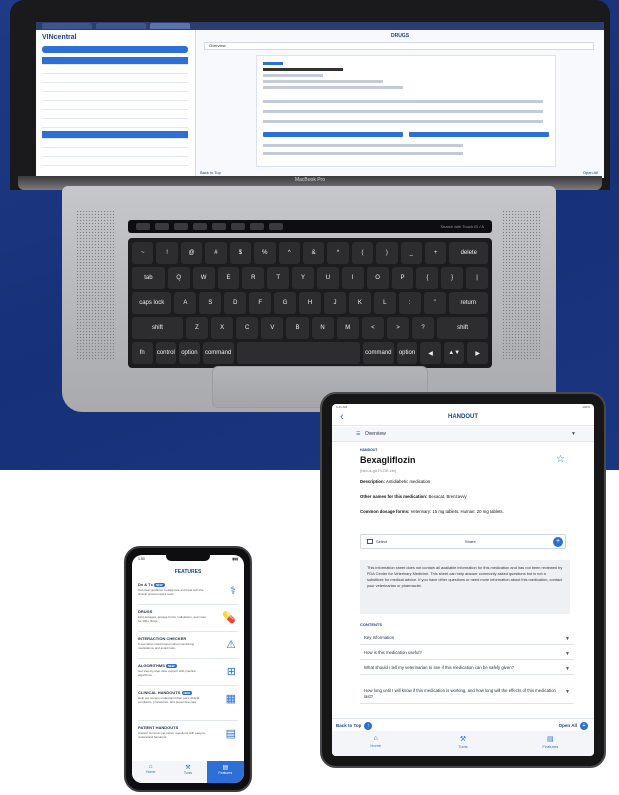  What do you see at coordinates (467, 653) in the screenshot?
I see `contents-item: How is this medication useful? ▼` at bounding box center [467, 653].